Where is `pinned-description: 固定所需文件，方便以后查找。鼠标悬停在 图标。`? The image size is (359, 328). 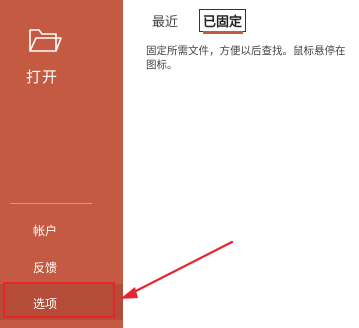 pinned-description: 固定所需文件，方便以后查找。鼠标悬停在 图标。 is located at coordinates (246, 58).